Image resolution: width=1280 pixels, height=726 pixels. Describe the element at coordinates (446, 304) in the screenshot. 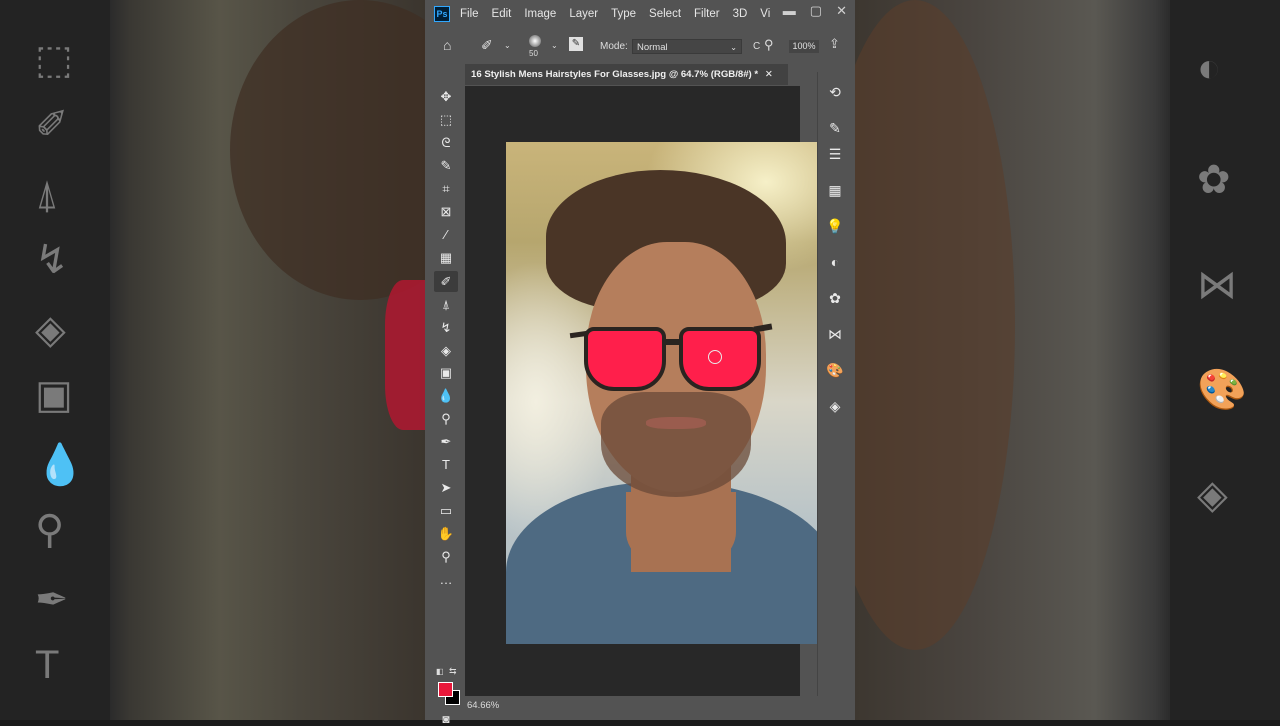

I see `stamp-tool-icon: ⍋` at that location.